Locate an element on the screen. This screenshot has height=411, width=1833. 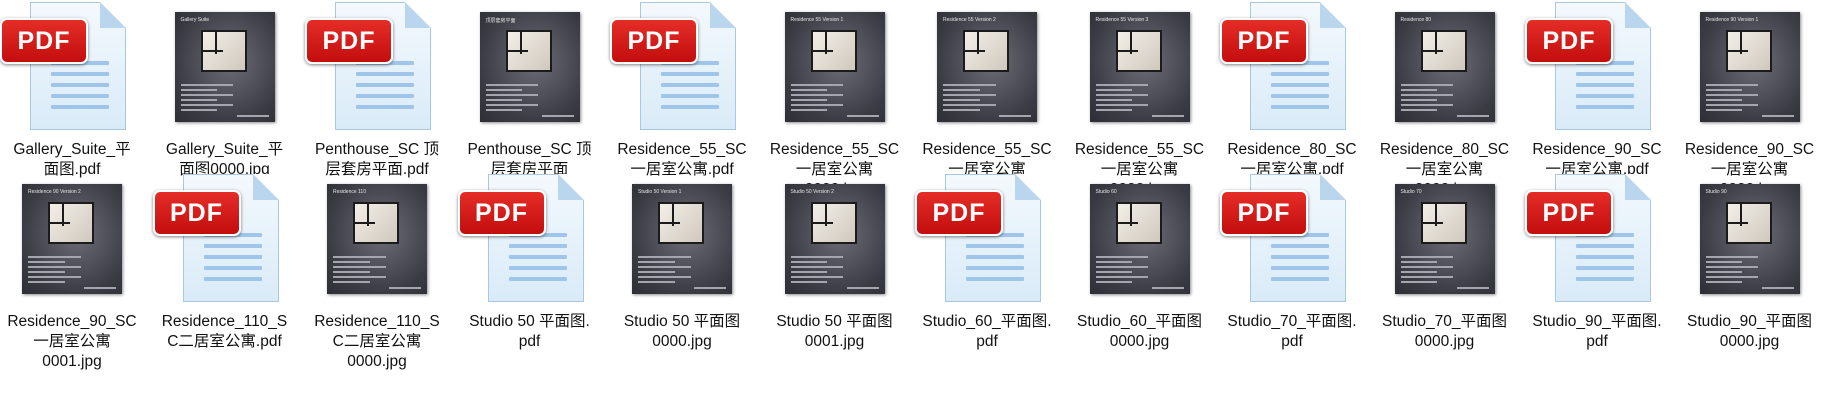
floor-plan-thumbnail: 顶层套房平面 is located at coordinates (530, 67).